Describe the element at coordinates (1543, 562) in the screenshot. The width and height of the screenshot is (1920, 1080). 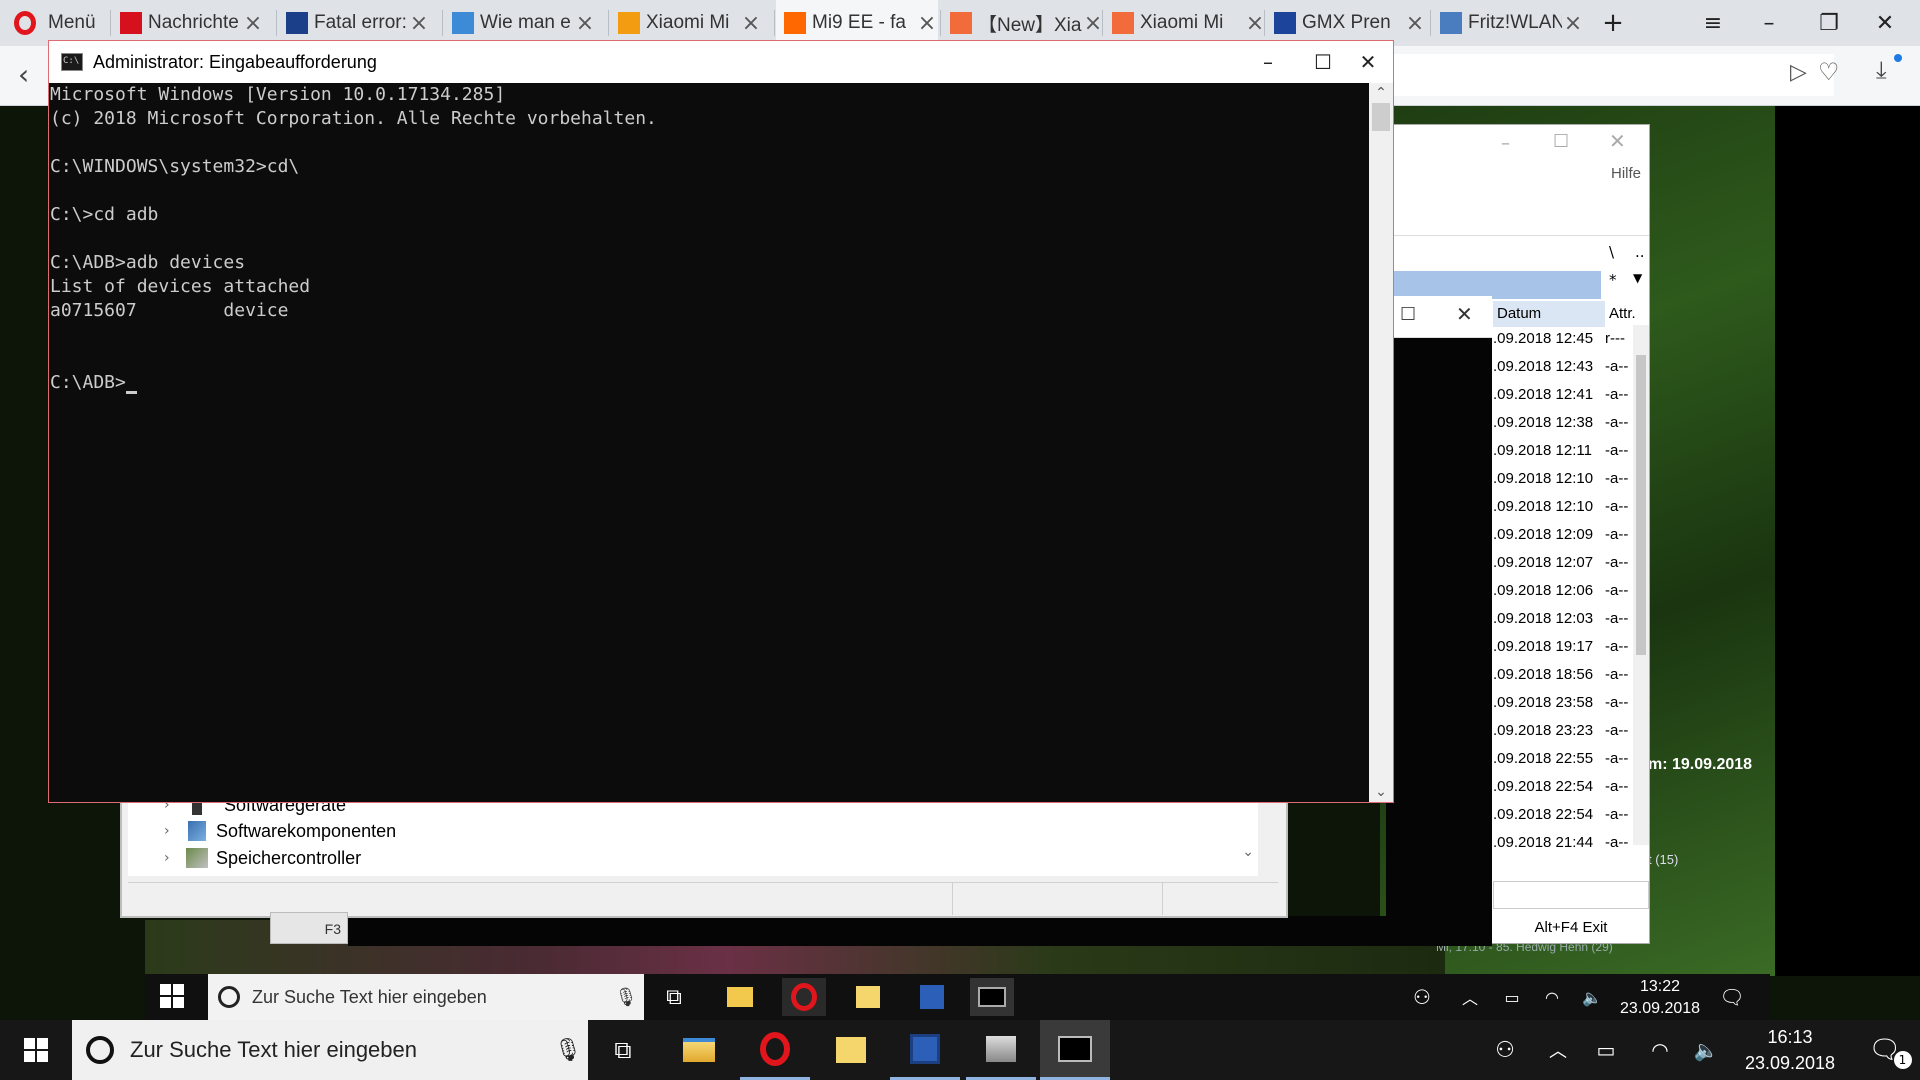
I see `file-date: .09.2018 12:07` at that location.